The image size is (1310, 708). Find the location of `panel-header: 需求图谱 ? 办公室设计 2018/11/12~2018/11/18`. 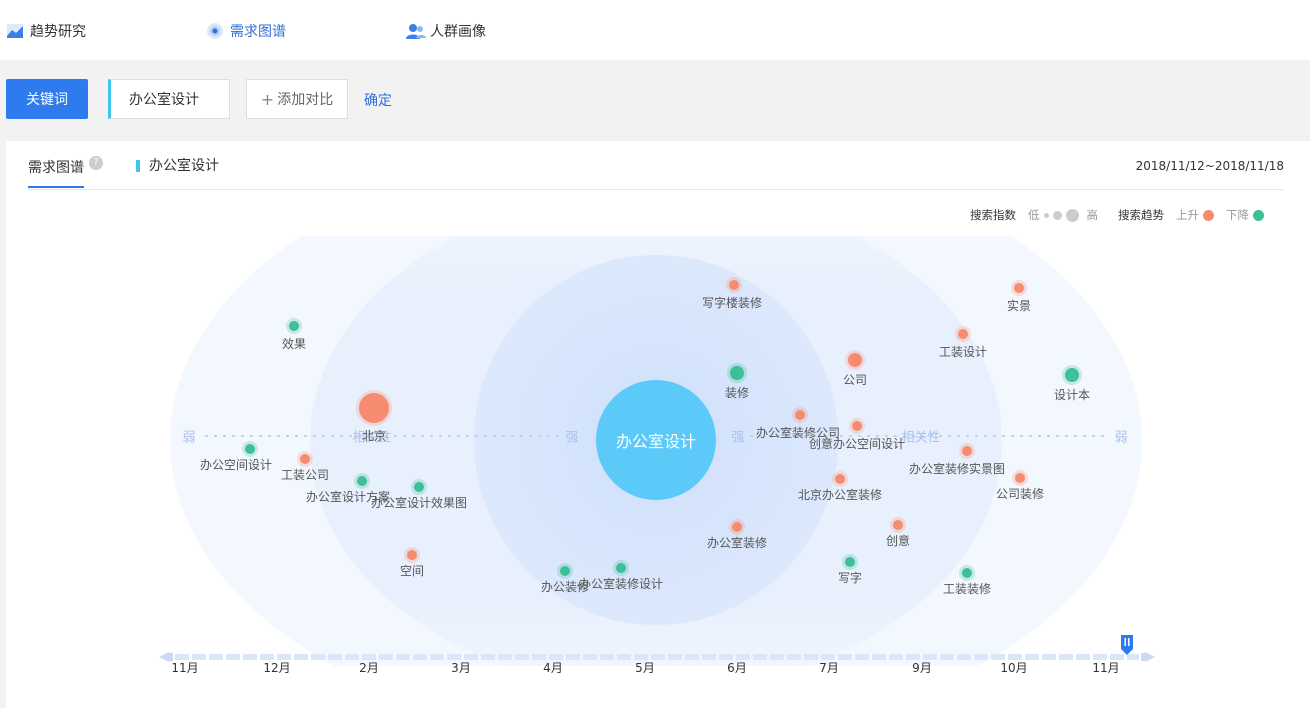

panel-header: 需求图谱 ? 办公室设计 2018/11/12~2018/11/18 is located at coordinates (656, 165).